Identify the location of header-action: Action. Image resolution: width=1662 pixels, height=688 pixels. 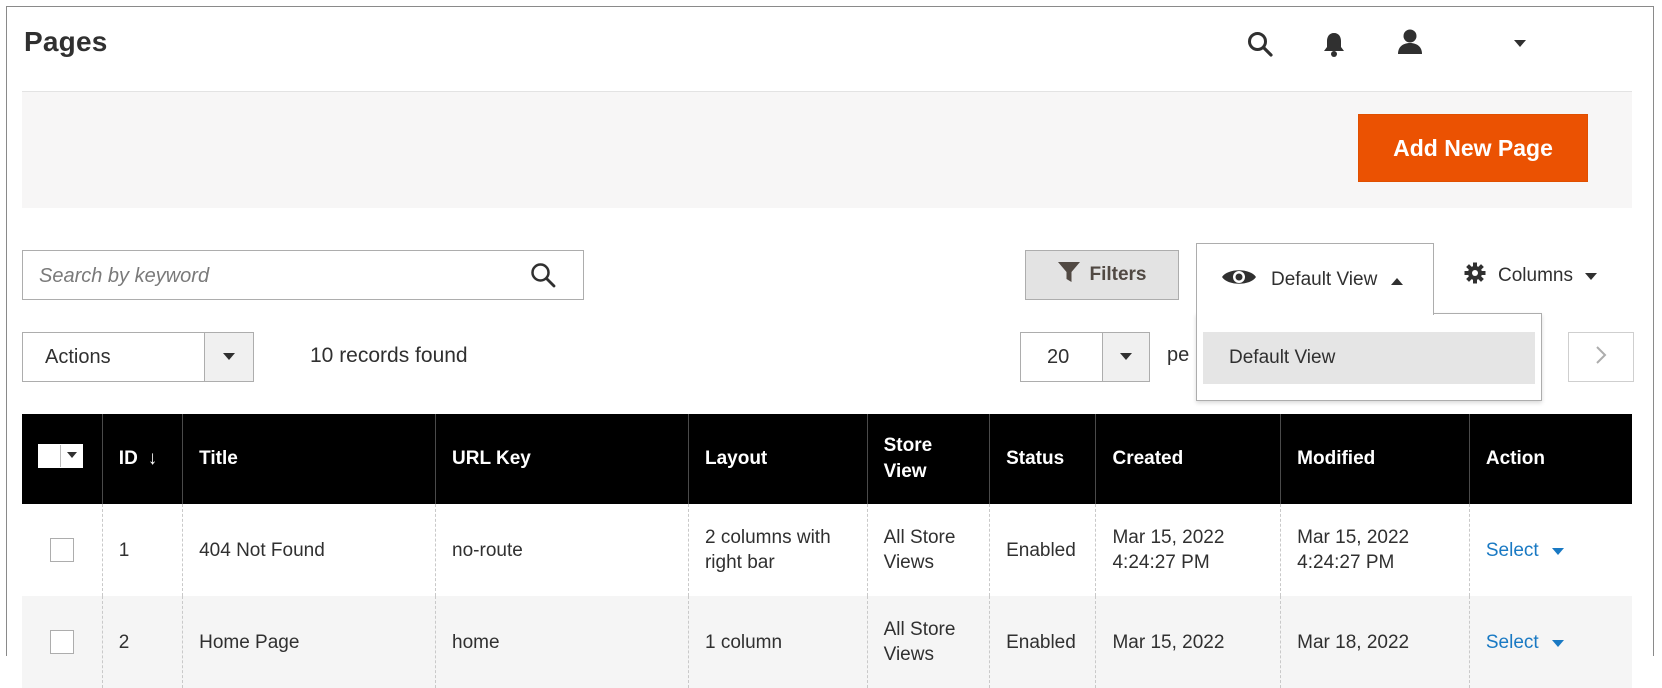
(1550, 459).